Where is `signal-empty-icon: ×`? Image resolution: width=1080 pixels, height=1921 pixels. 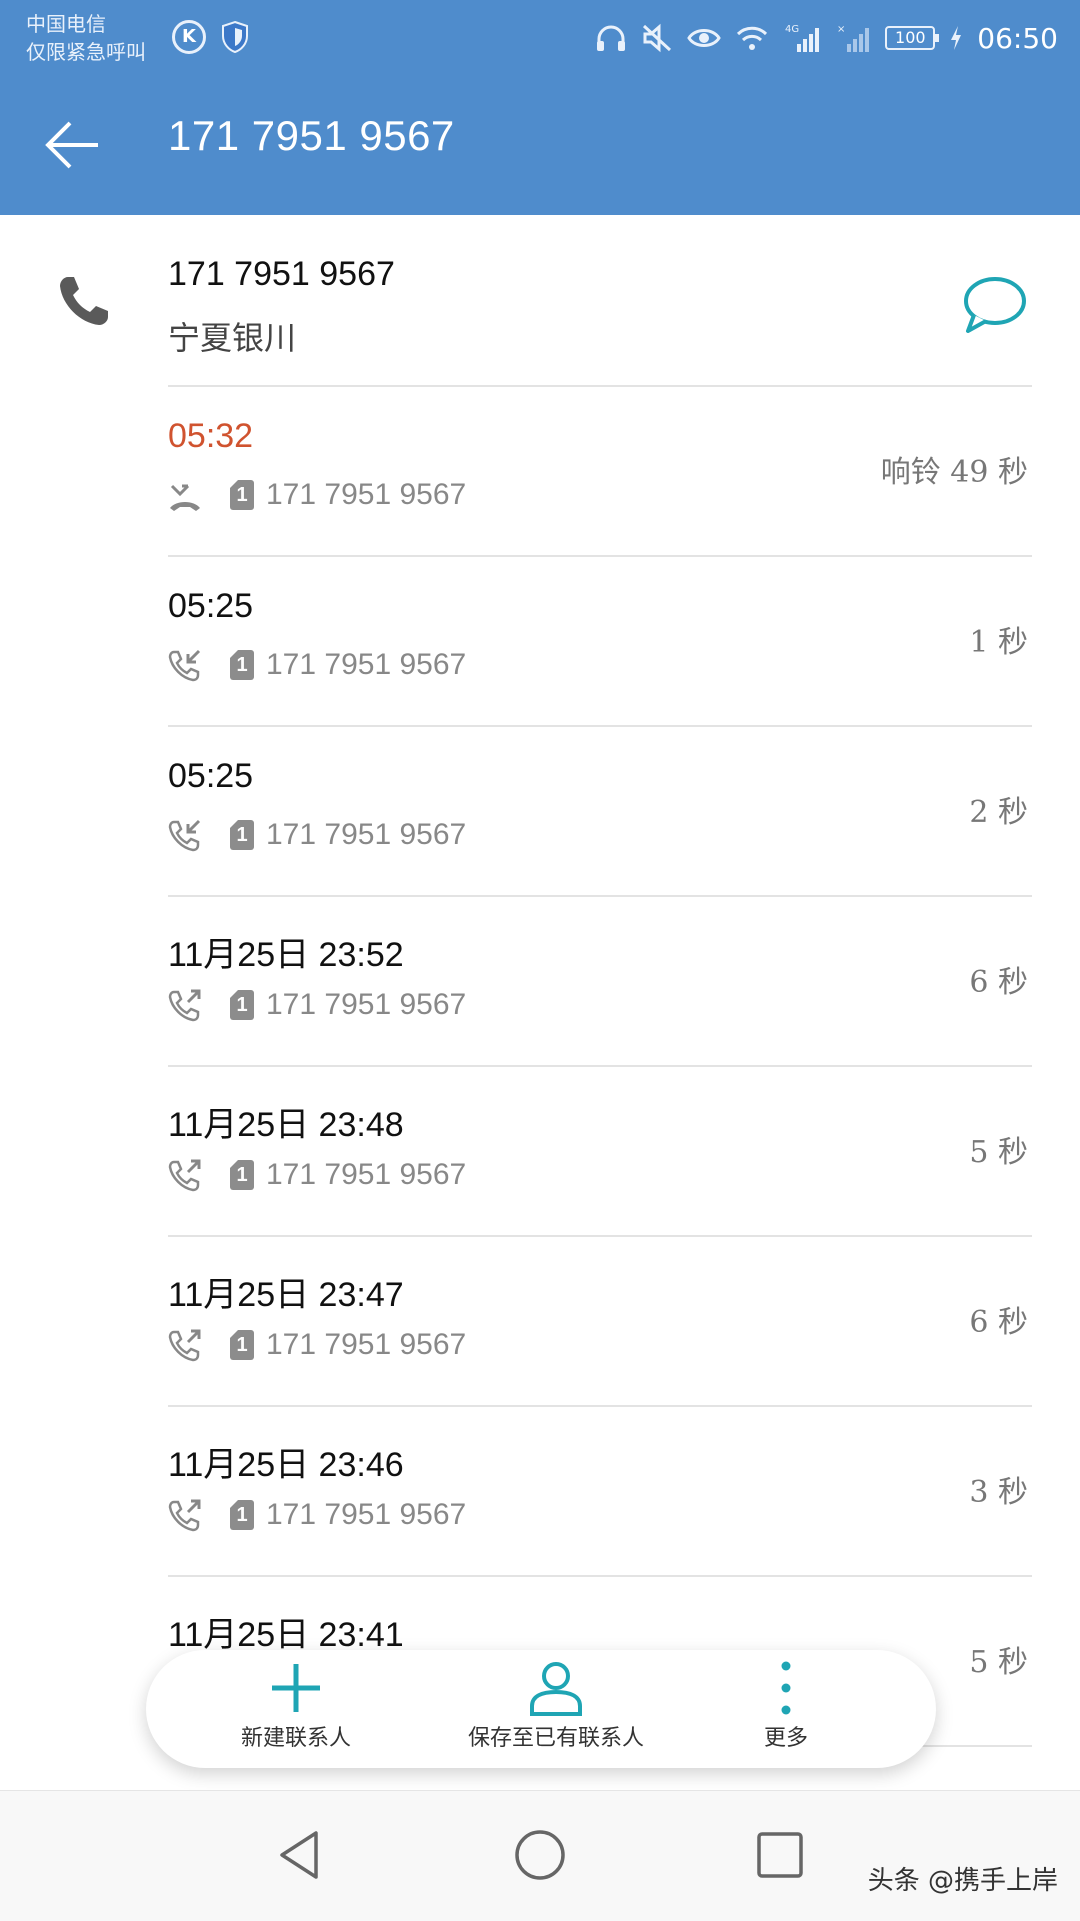
signal-empty-icon: × is located at coordinates (853, 38).